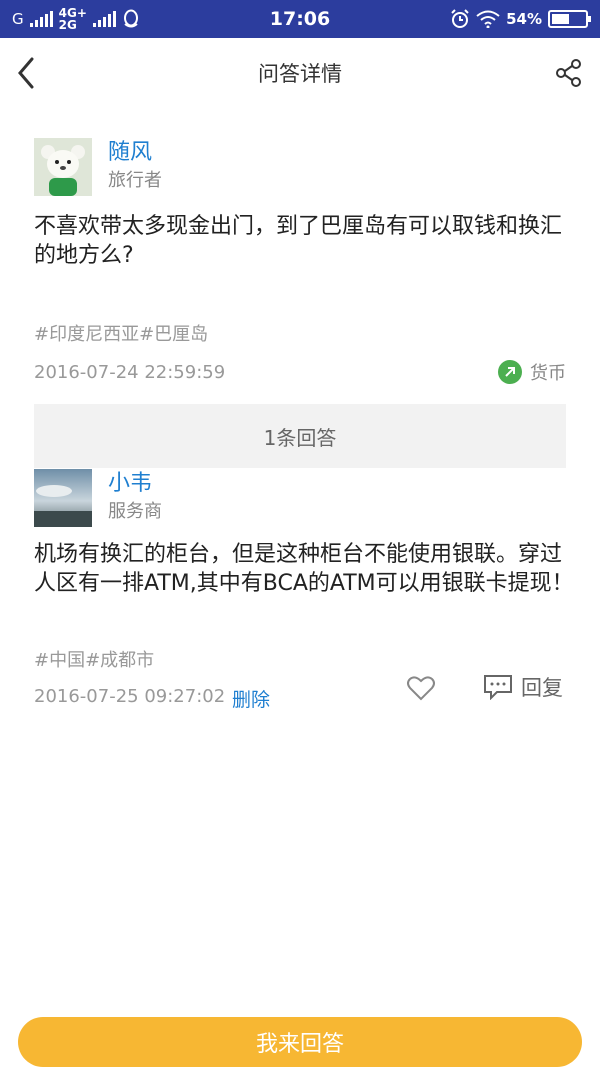  Describe the element at coordinates (135, 153) in the screenshot. I see `question-author-name: 随风` at that location.